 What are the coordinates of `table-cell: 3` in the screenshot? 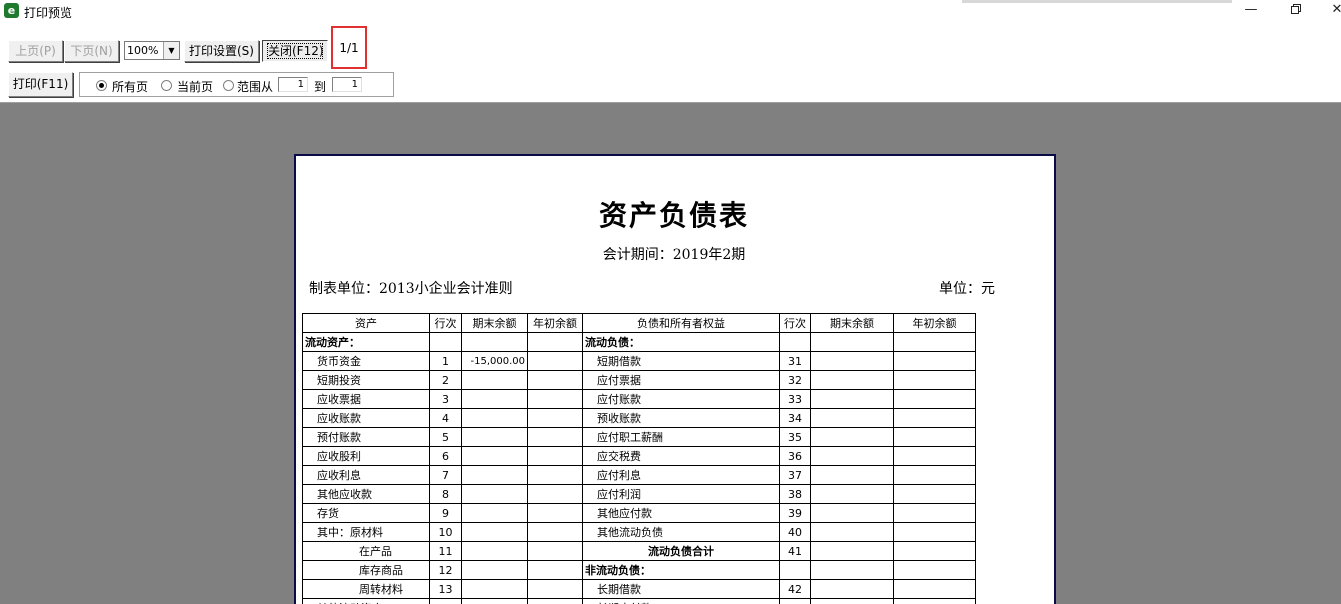 It's located at (445, 399).